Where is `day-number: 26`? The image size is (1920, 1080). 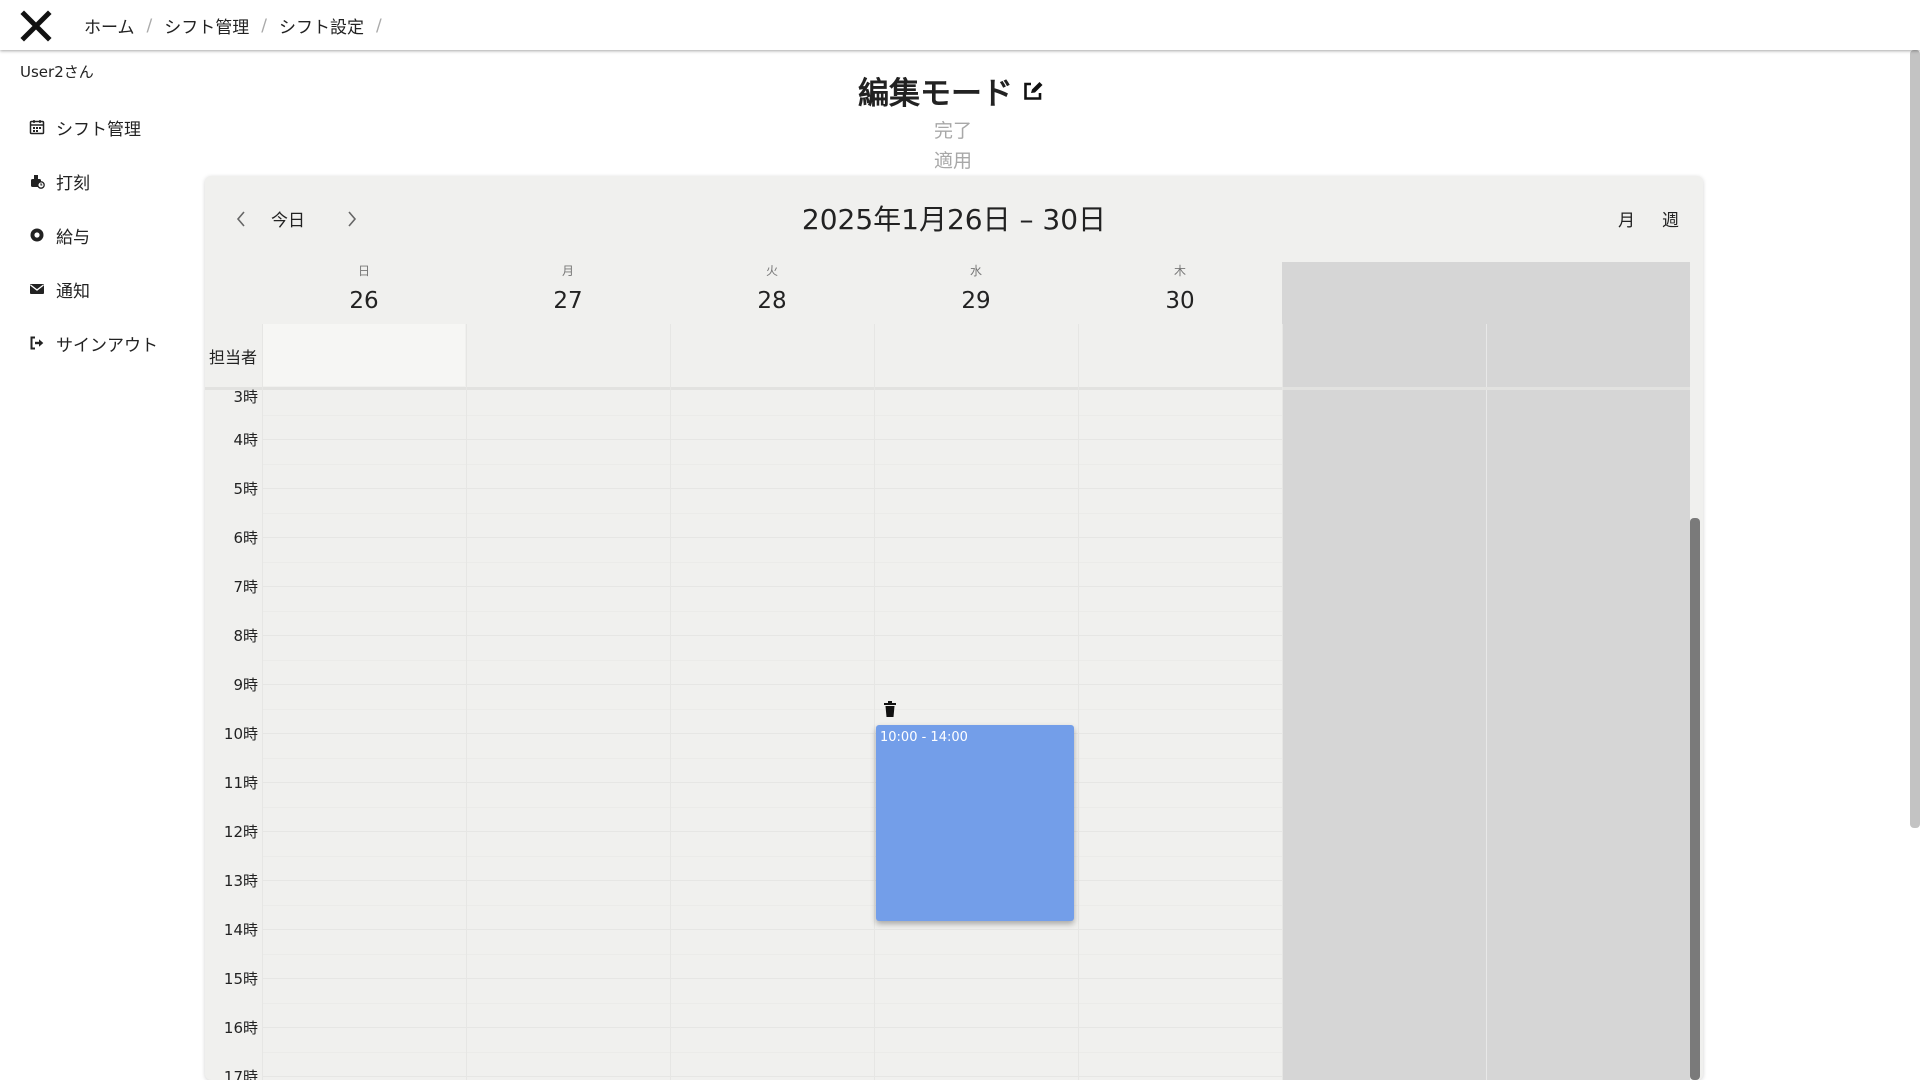 day-number: 26 is located at coordinates (364, 301).